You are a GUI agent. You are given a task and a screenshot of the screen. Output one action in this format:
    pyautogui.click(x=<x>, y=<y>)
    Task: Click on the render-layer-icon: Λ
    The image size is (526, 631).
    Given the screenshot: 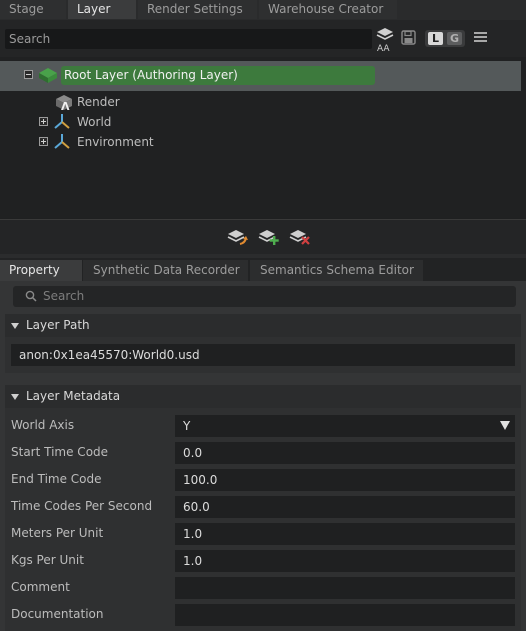 What is the action you would take?
    pyautogui.click(x=64, y=103)
    